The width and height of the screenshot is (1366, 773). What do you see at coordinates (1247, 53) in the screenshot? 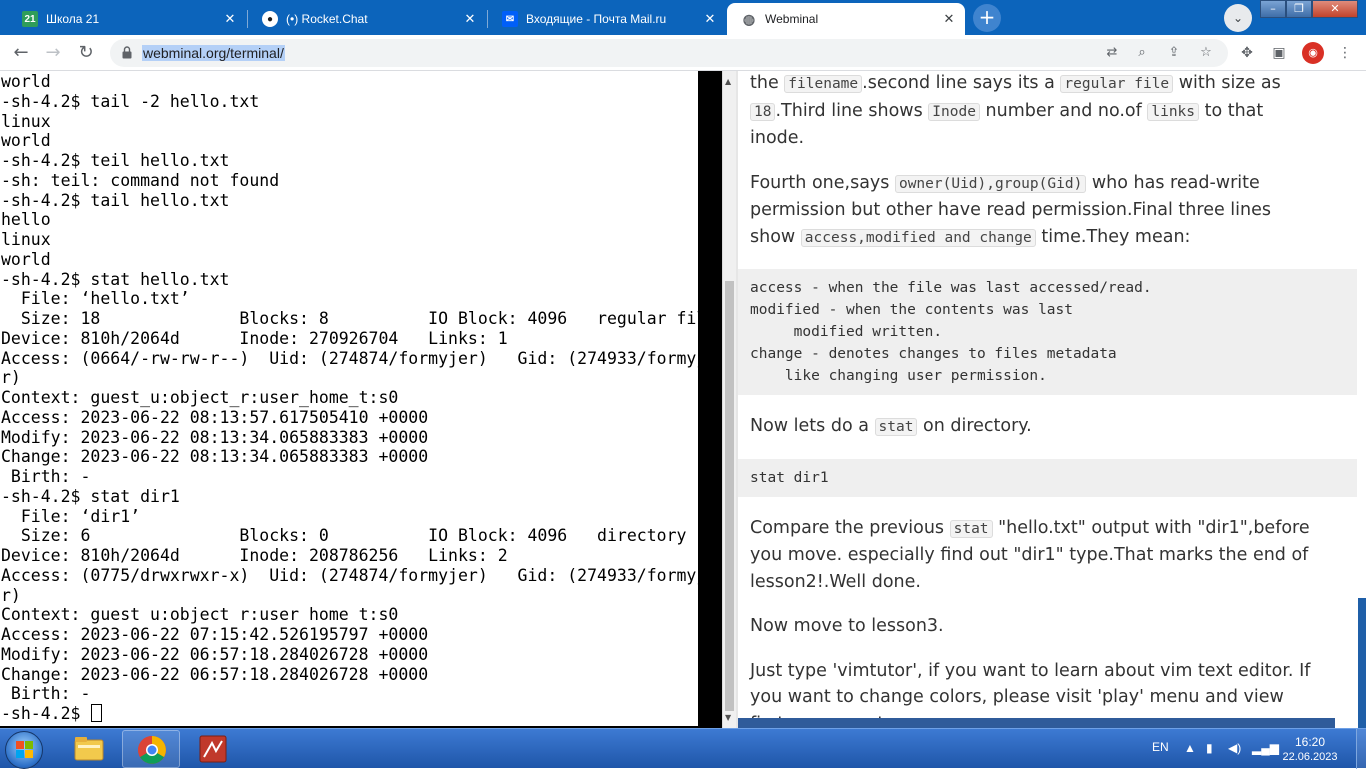
I see `extensions-puzzle-icon: ✥` at bounding box center [1247, 53].